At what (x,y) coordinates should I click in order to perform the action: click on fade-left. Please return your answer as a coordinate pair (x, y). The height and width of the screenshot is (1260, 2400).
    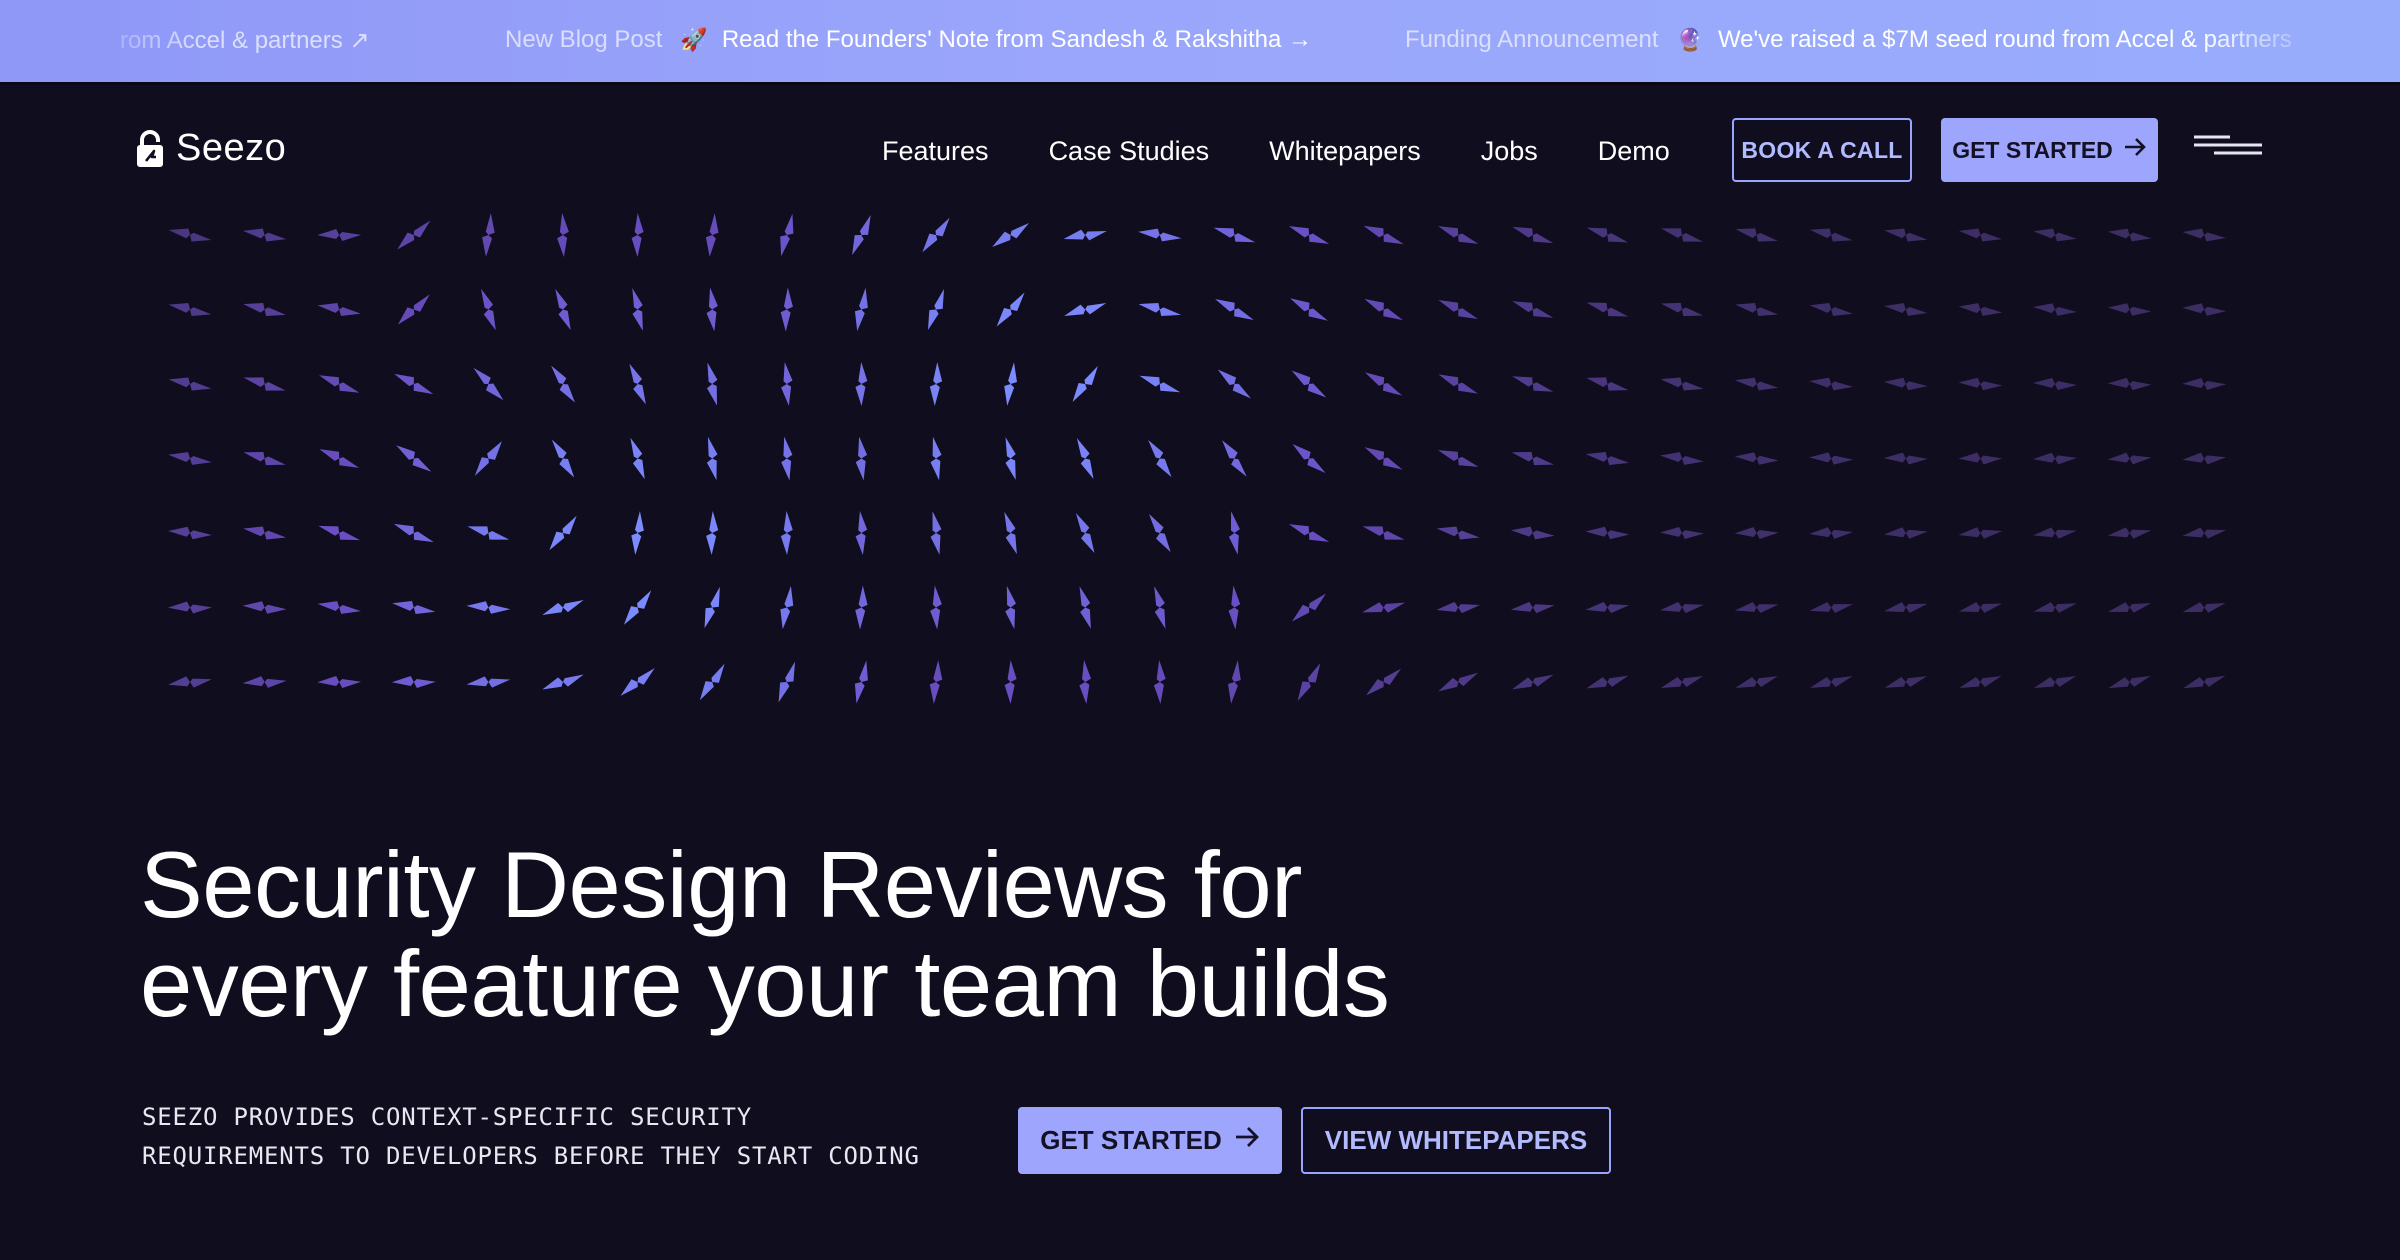
    Looking at the image, I should click on (100, 41).